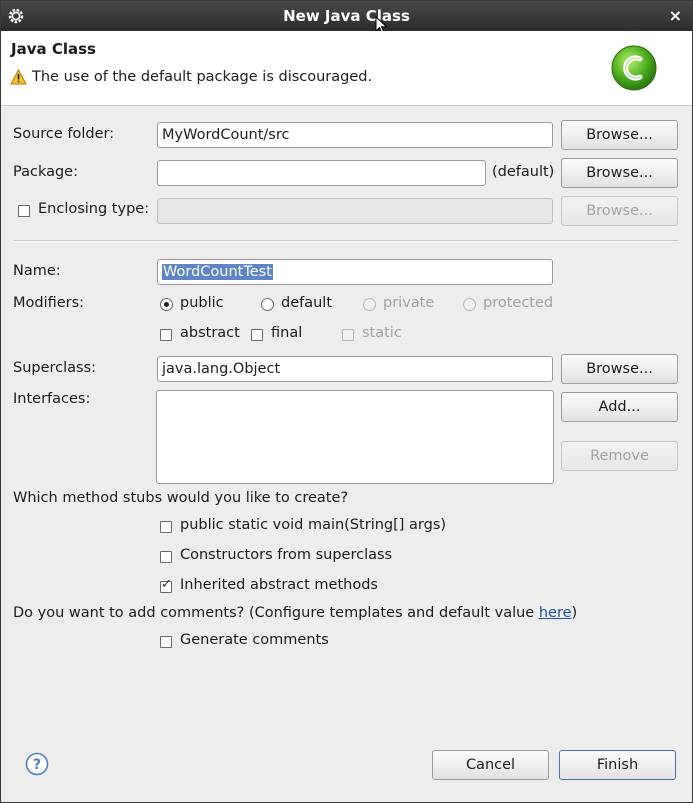  What do you see at coordinates (166, 642) in the screenshot?
I see `generate-comments-checkbox` at bounding box center [166, 642].